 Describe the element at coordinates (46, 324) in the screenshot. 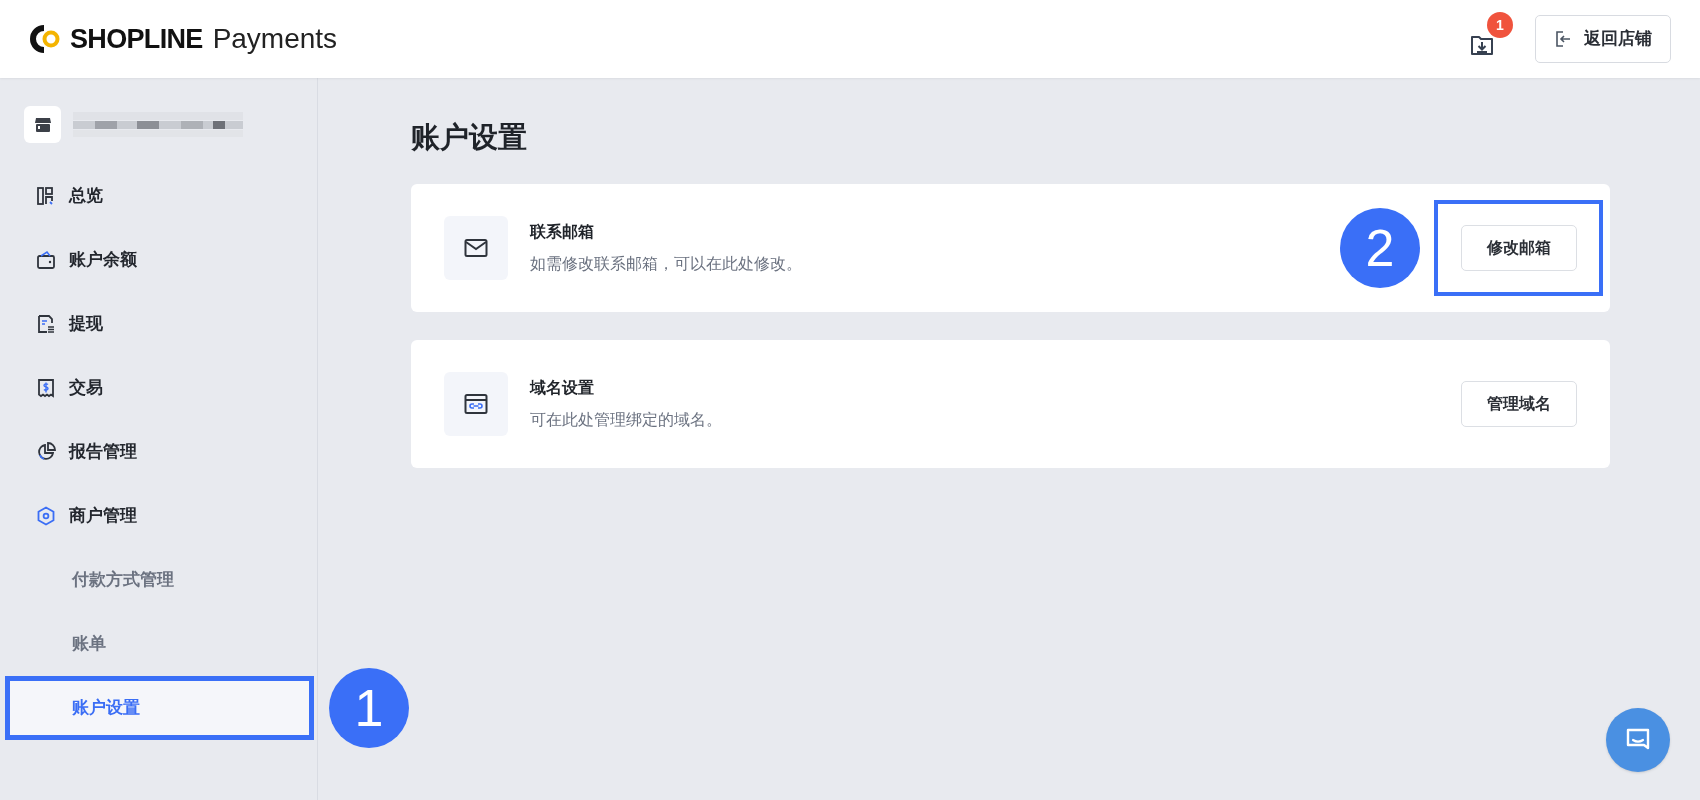

I see `withdraw-icon` at that location.